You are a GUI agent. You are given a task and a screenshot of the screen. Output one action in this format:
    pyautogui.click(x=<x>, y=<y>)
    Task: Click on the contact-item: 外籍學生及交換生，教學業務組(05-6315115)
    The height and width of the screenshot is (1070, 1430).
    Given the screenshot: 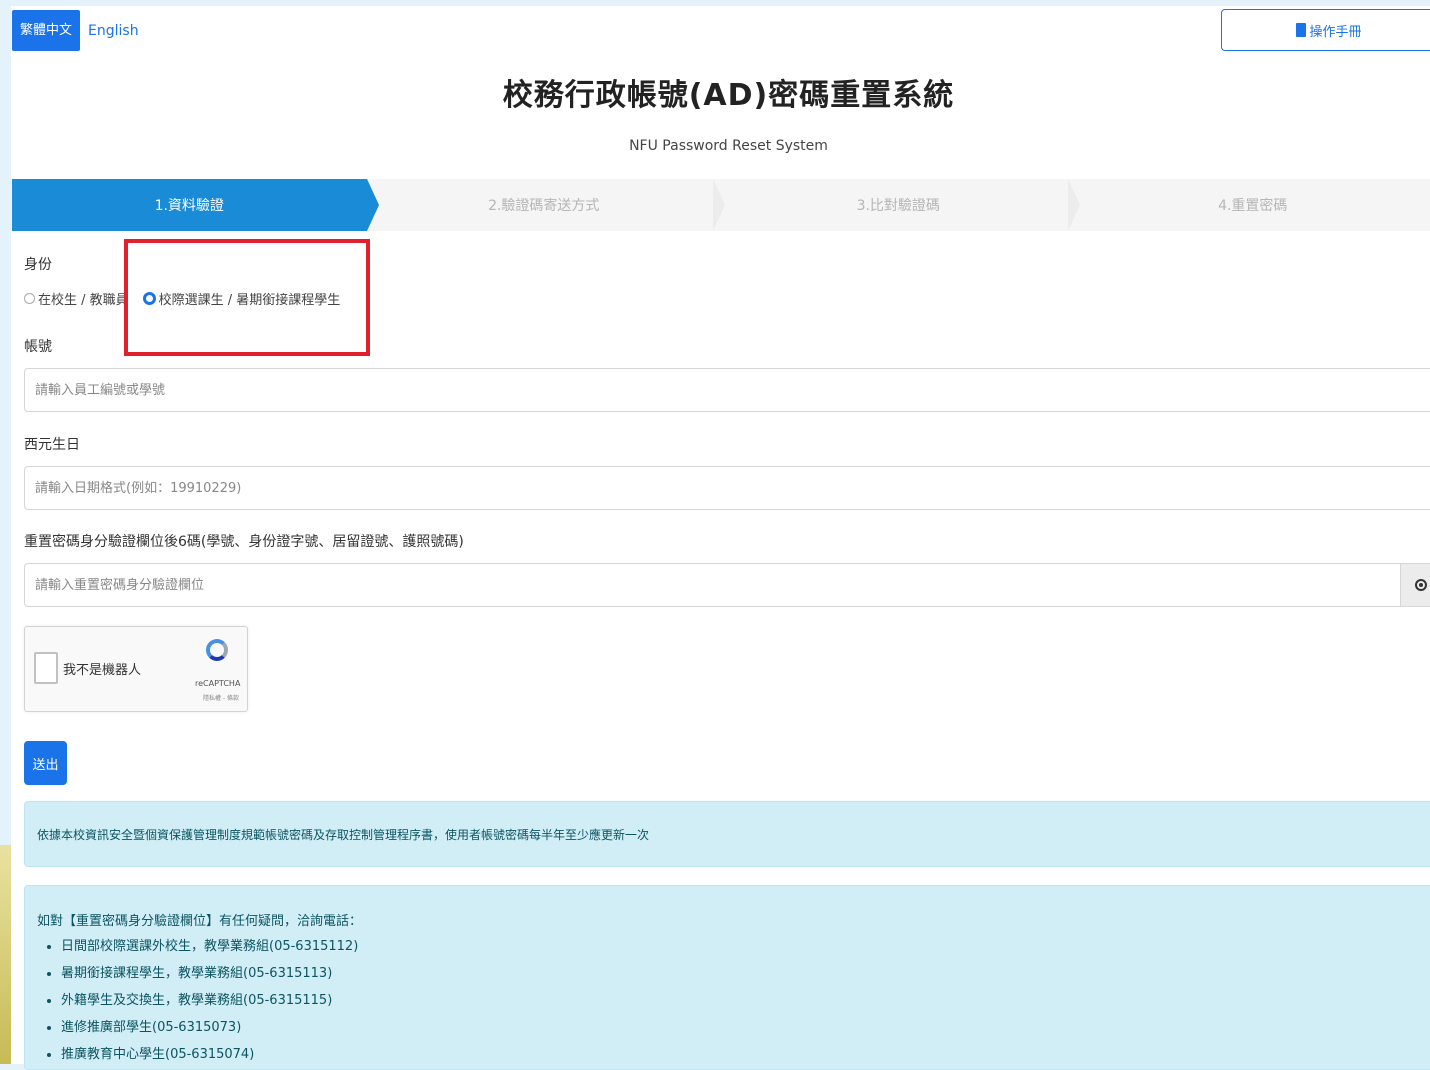 What is the action you would take?
    pyautogui.click(x=745, y=1000)
    